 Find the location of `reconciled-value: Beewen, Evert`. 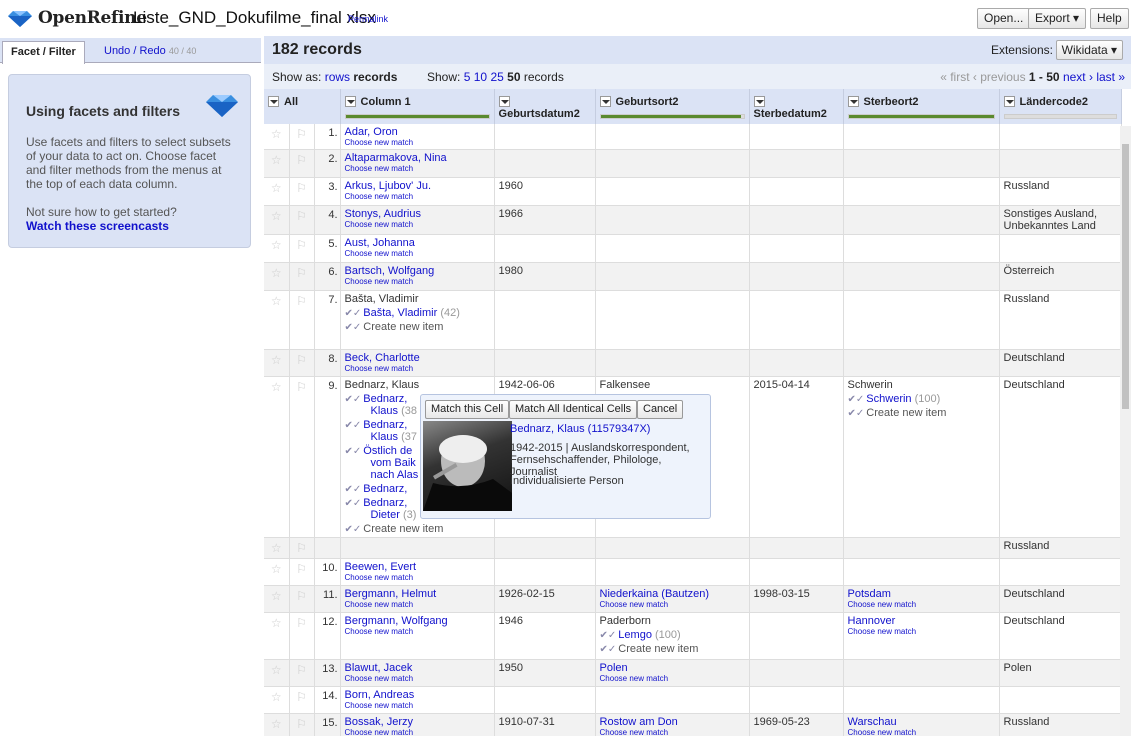

reconciled-value: Beewen, Evert is located at coordinates (417, 567).